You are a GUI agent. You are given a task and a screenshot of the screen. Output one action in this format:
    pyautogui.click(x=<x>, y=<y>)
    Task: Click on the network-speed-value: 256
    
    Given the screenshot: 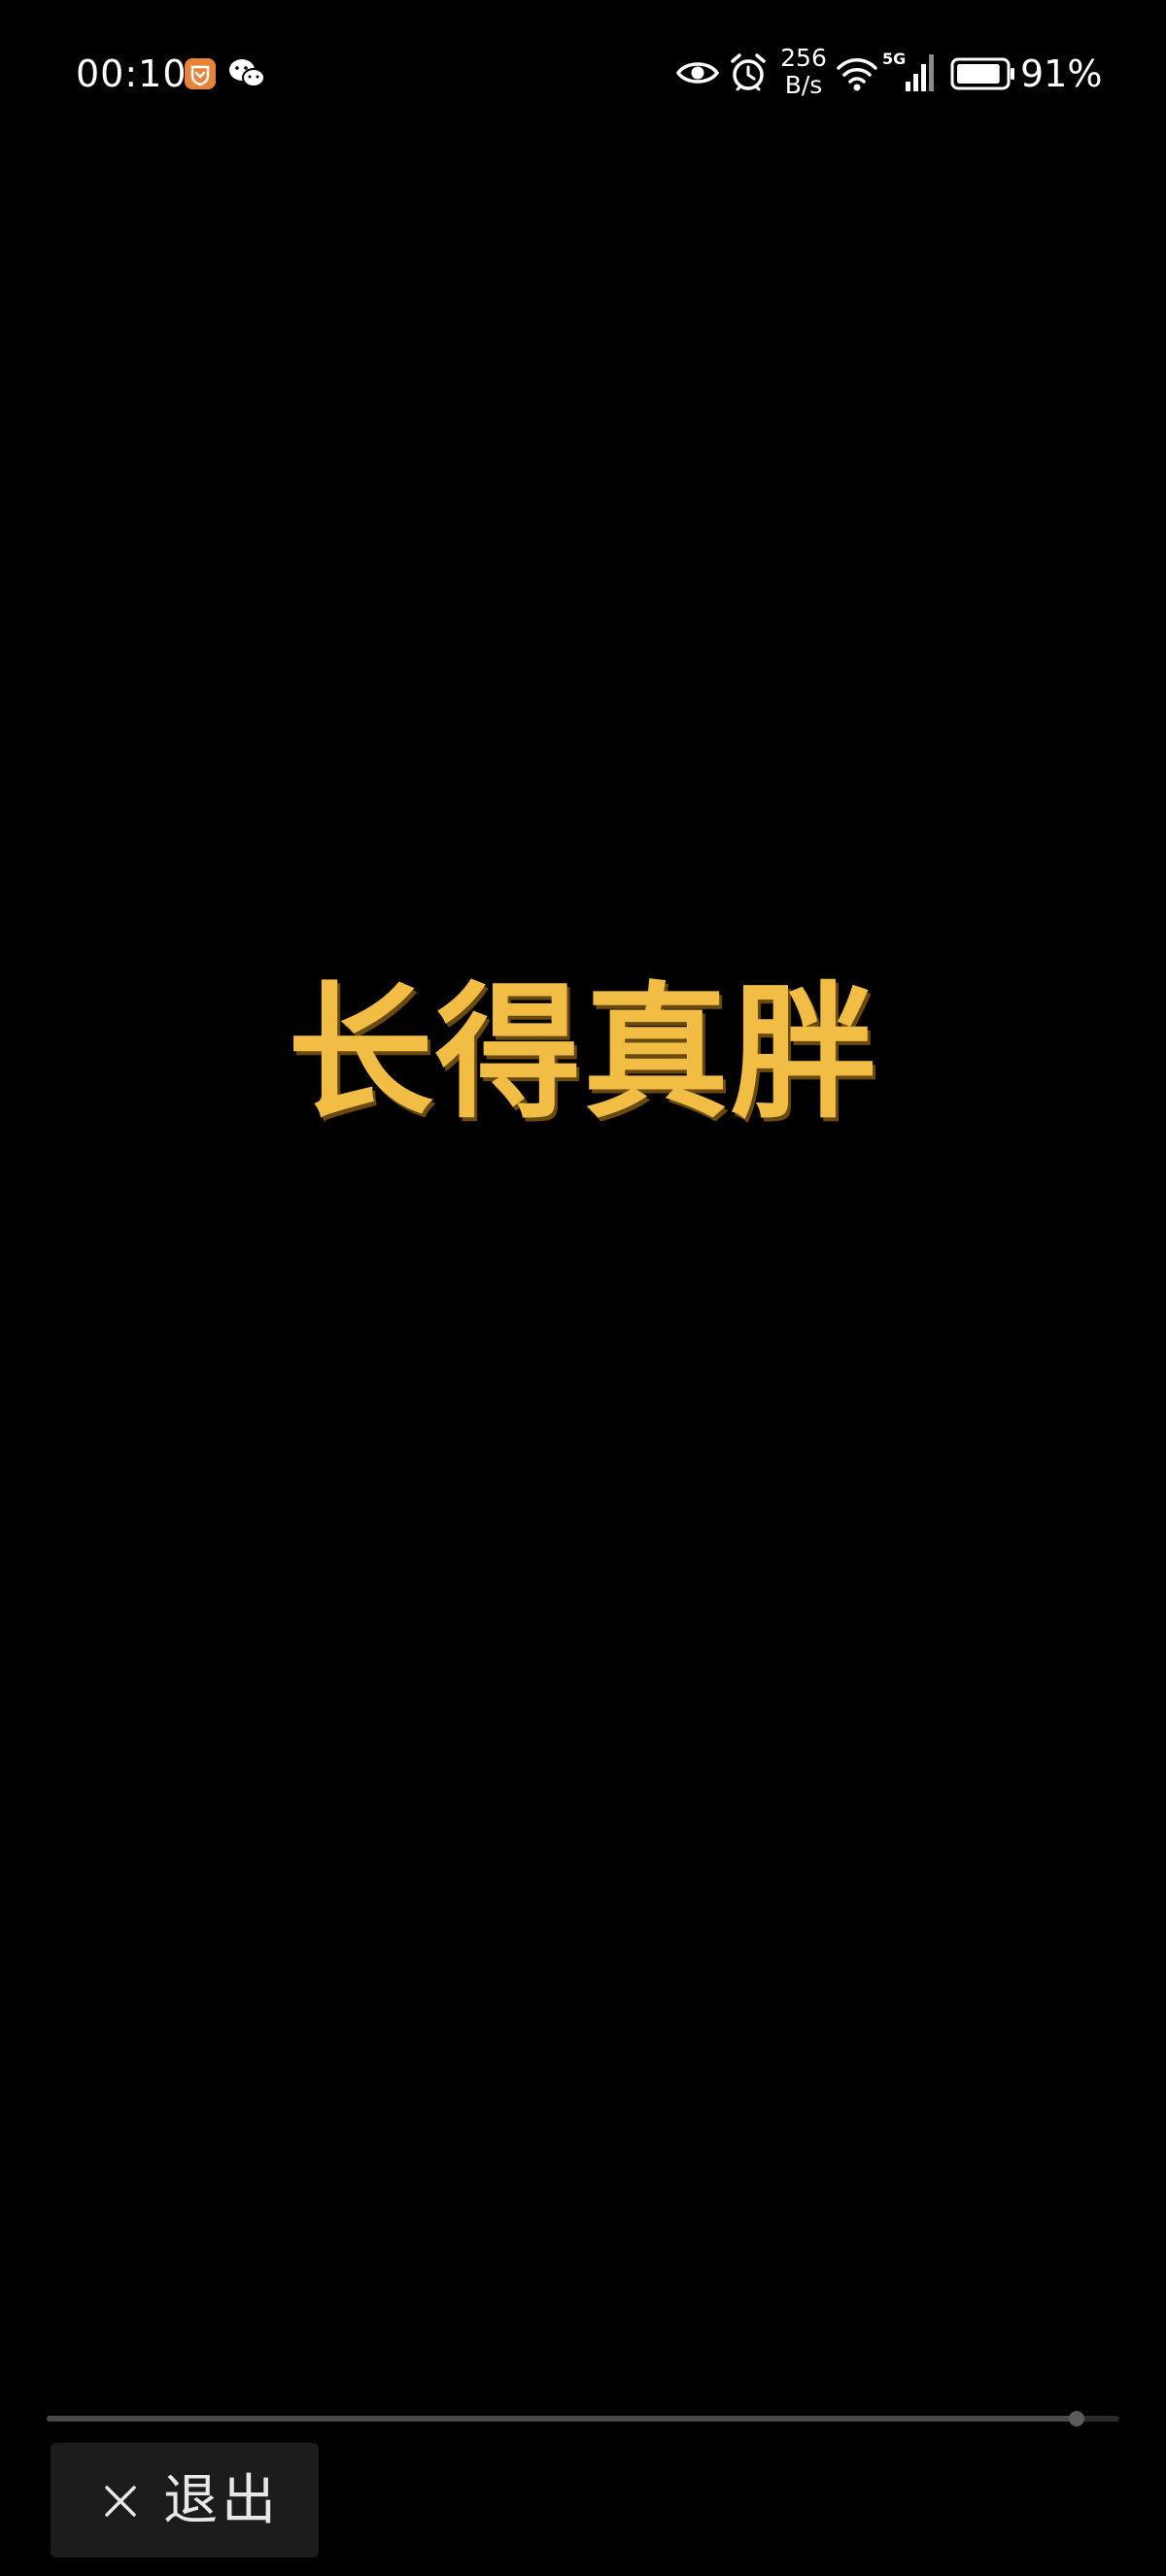 What is the action you would take?
    pyautogui.click(x=803, y=58)
    